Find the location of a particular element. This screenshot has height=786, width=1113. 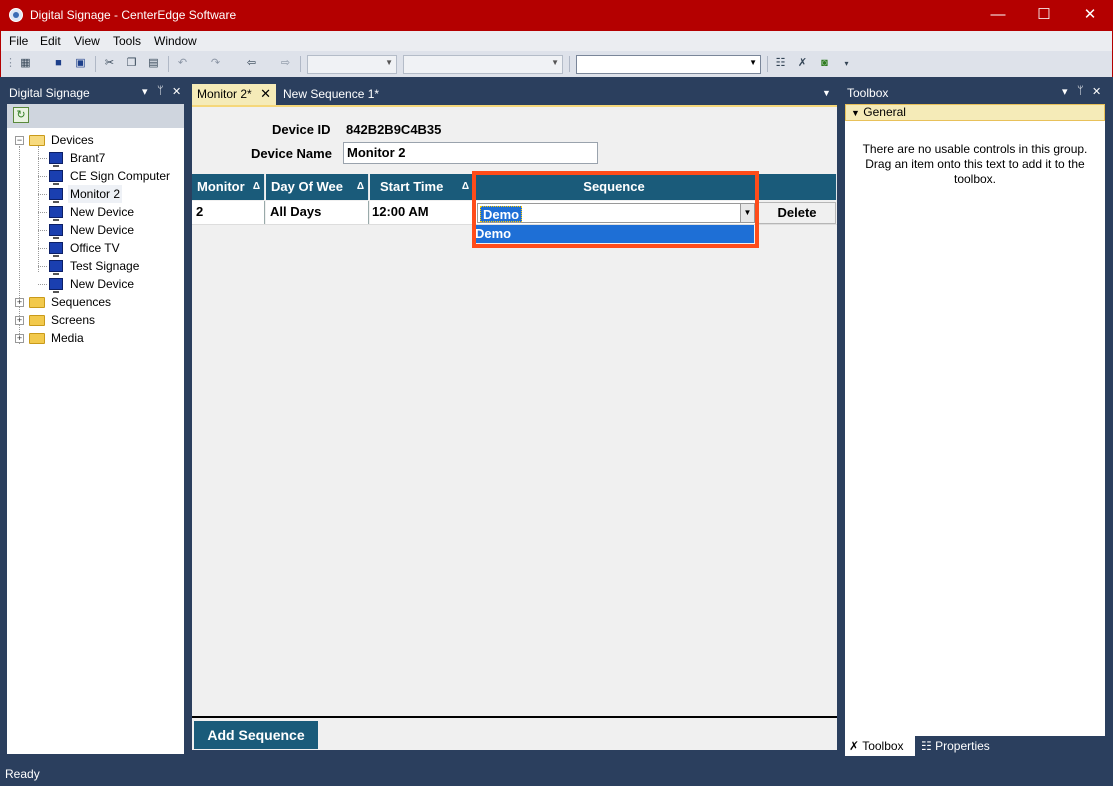

panel-header: Toolbox ▾ ᛘ ✕ is located at coordinates (975, 93).